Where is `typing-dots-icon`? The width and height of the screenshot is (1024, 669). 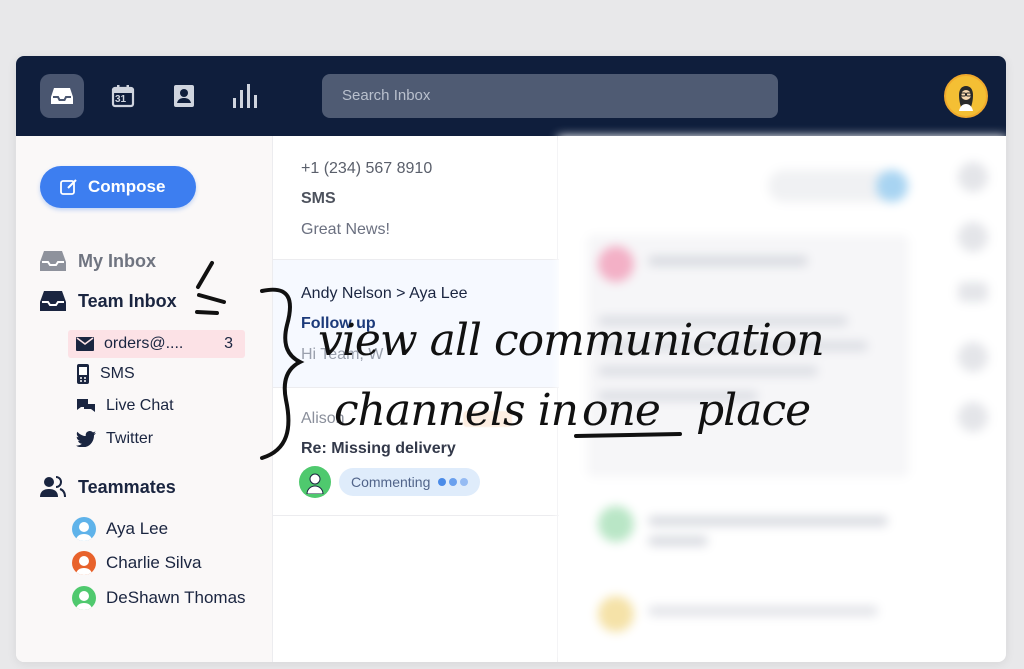
typing-dots-icon is located at coordinates (453, 482).